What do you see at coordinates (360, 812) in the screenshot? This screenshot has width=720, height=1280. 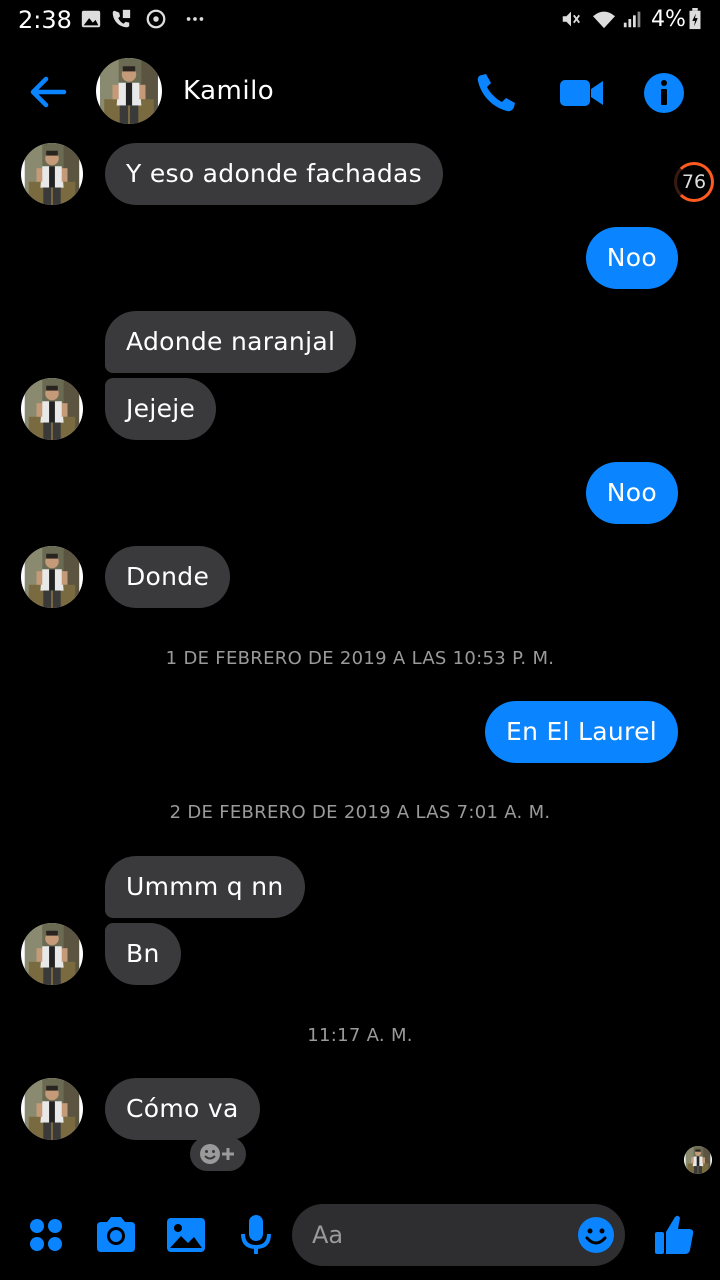 I see `date-separator: 2 DE FEBRERO DE 2019 A LAS 7:01 A. M.` at bounding box center [360, 812].